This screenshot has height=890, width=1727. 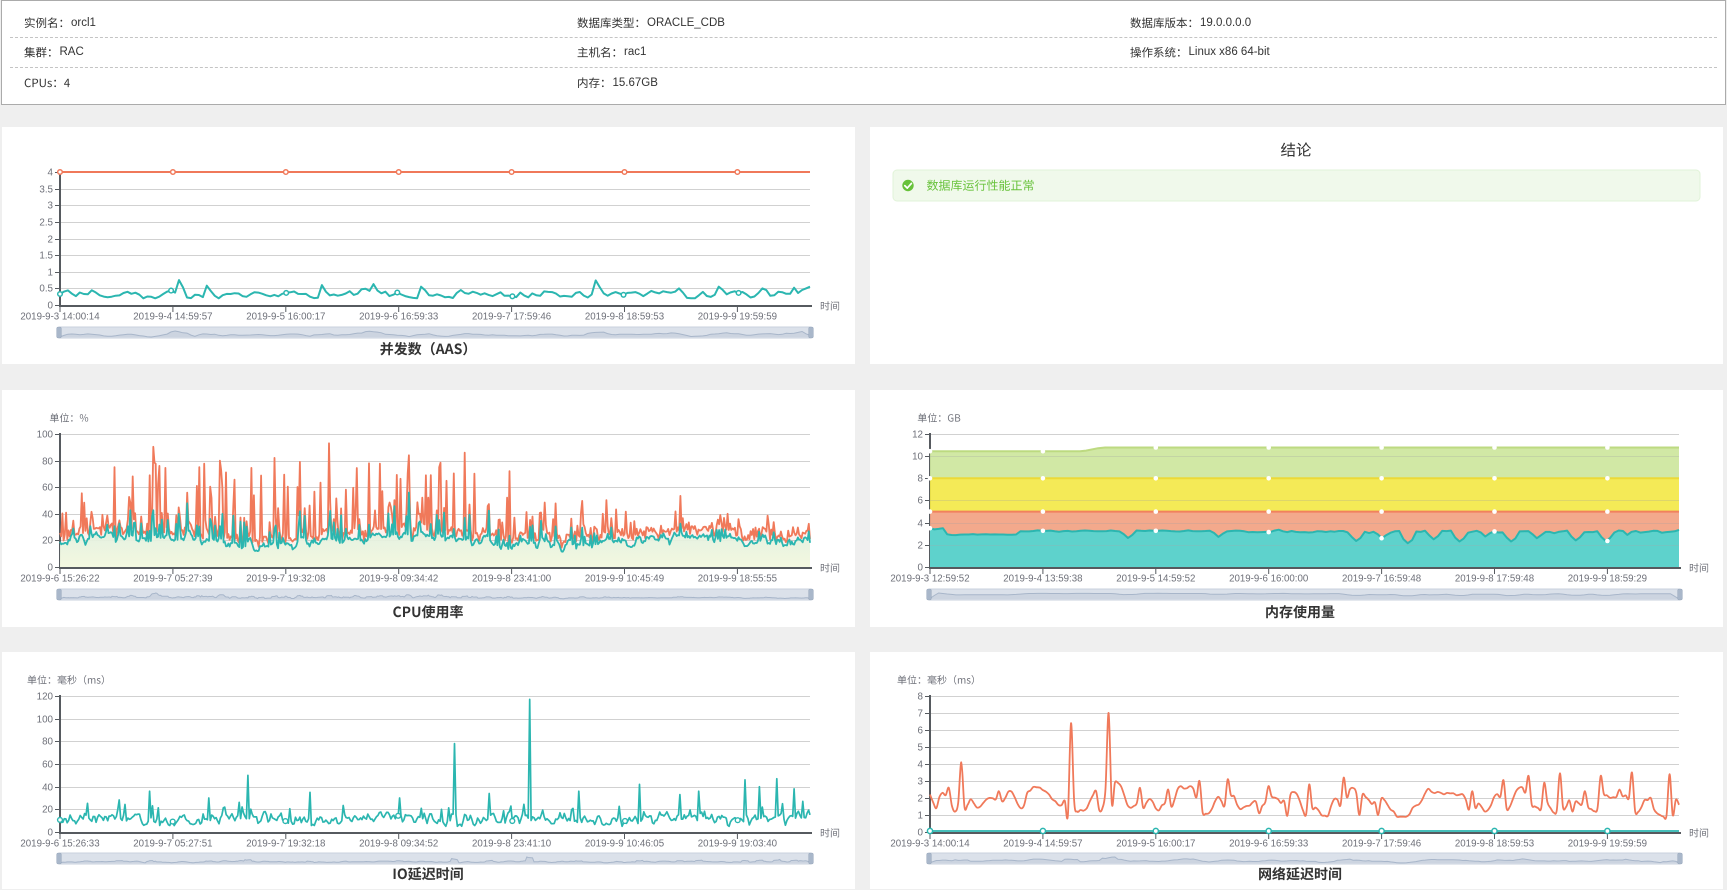 What do you see at coordinates (45, 697) in the screenshot?
I see `svg-text: 120` at bounding box center [45, 697].